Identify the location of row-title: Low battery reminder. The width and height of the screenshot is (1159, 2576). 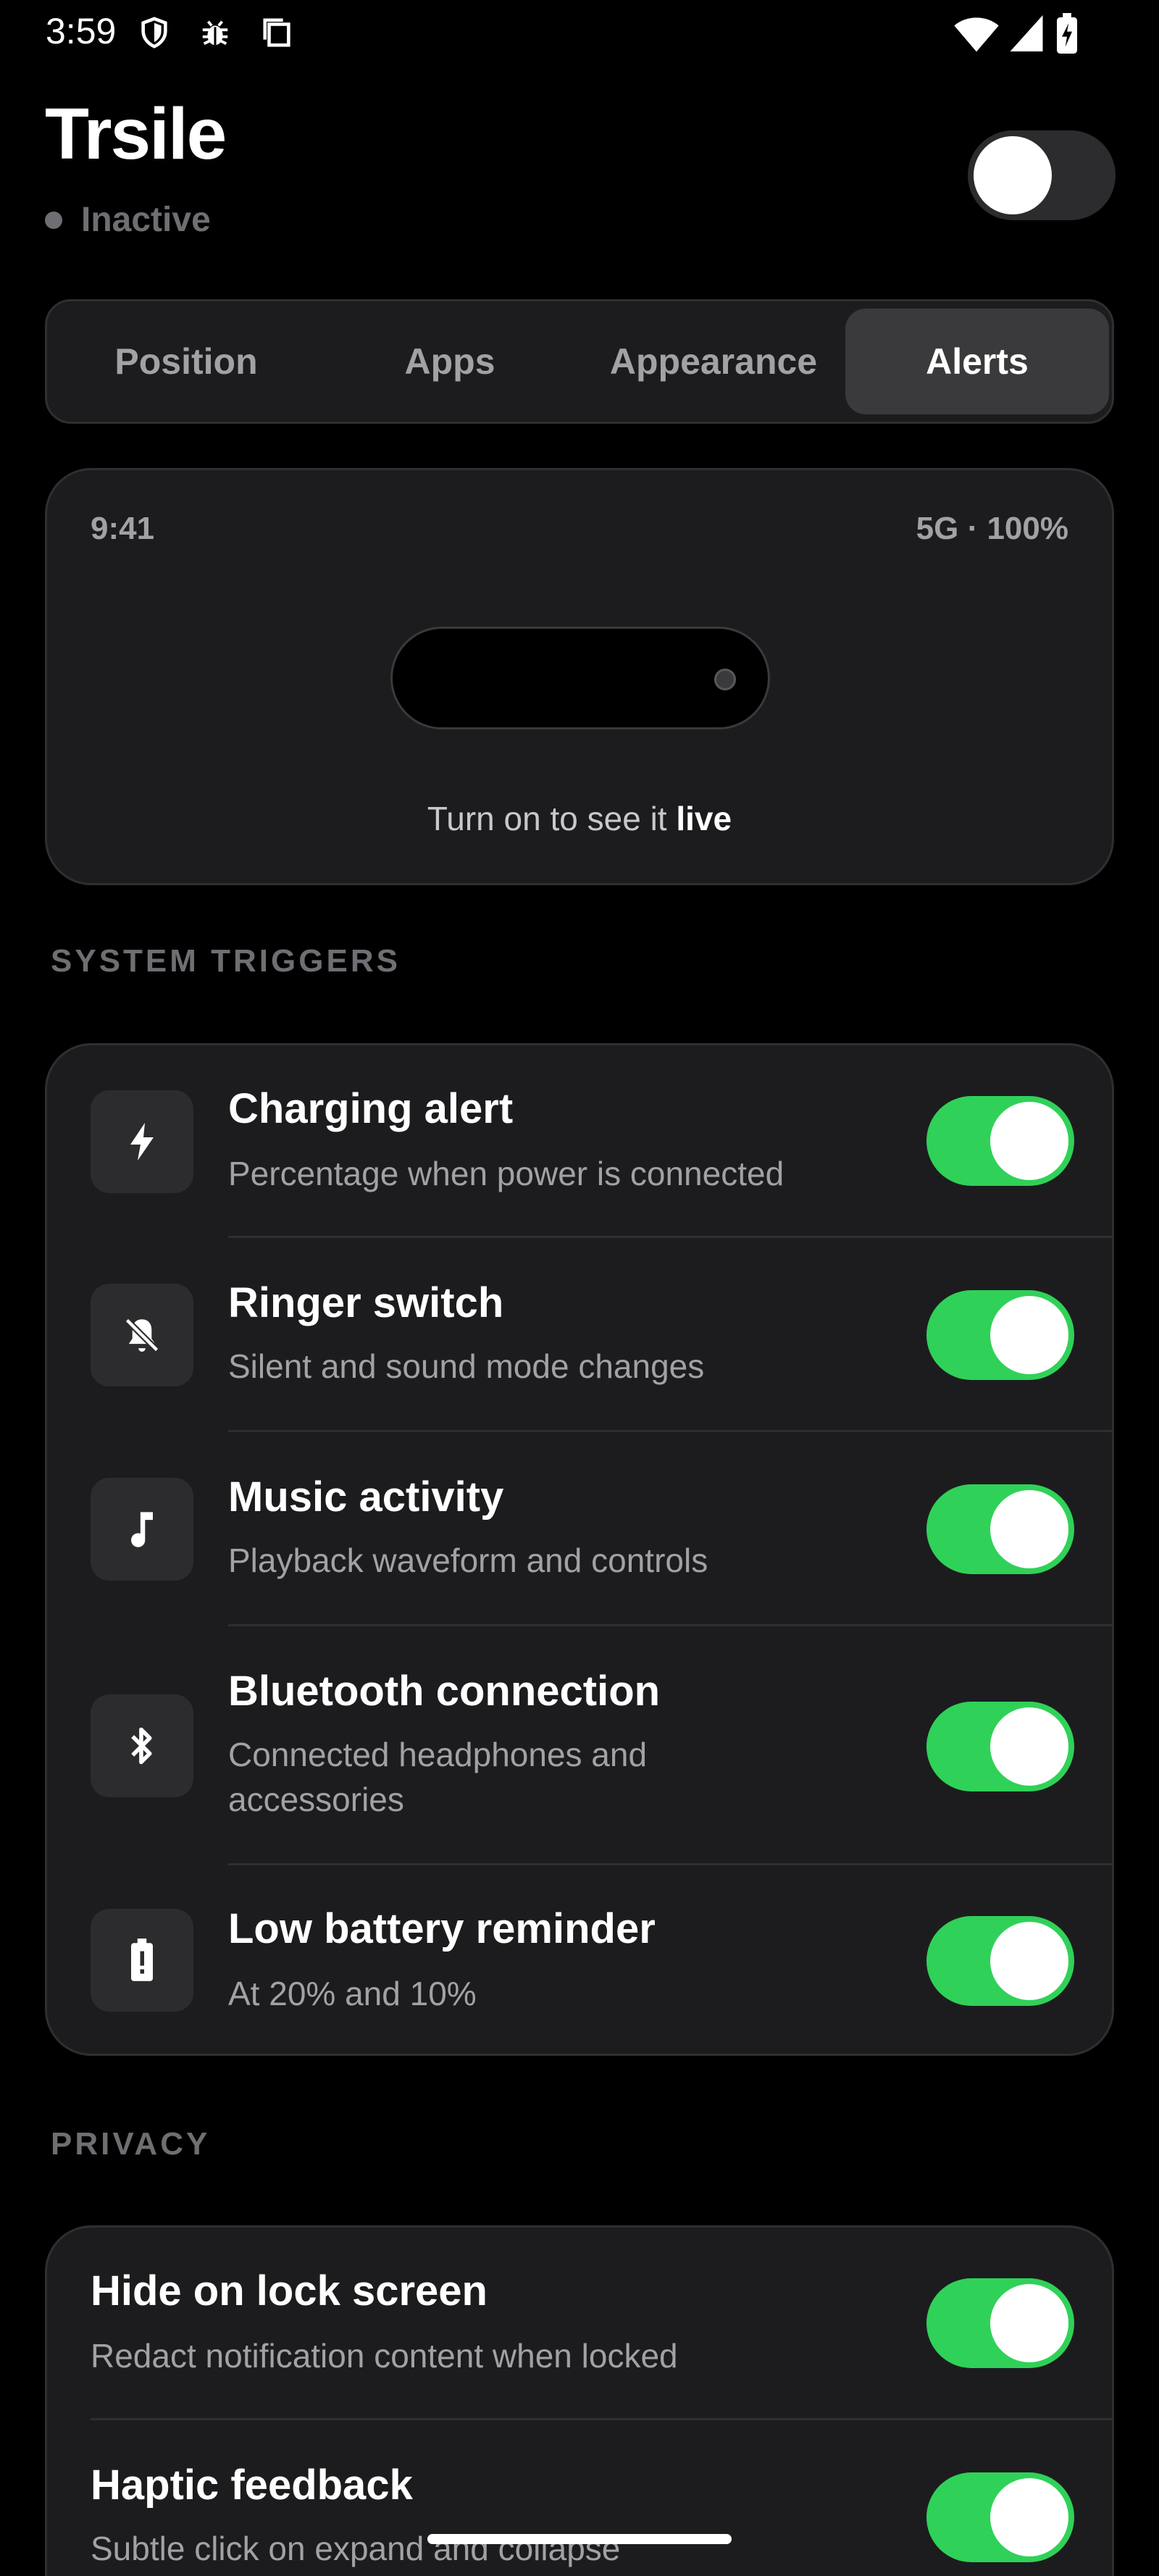
(442, 1928).